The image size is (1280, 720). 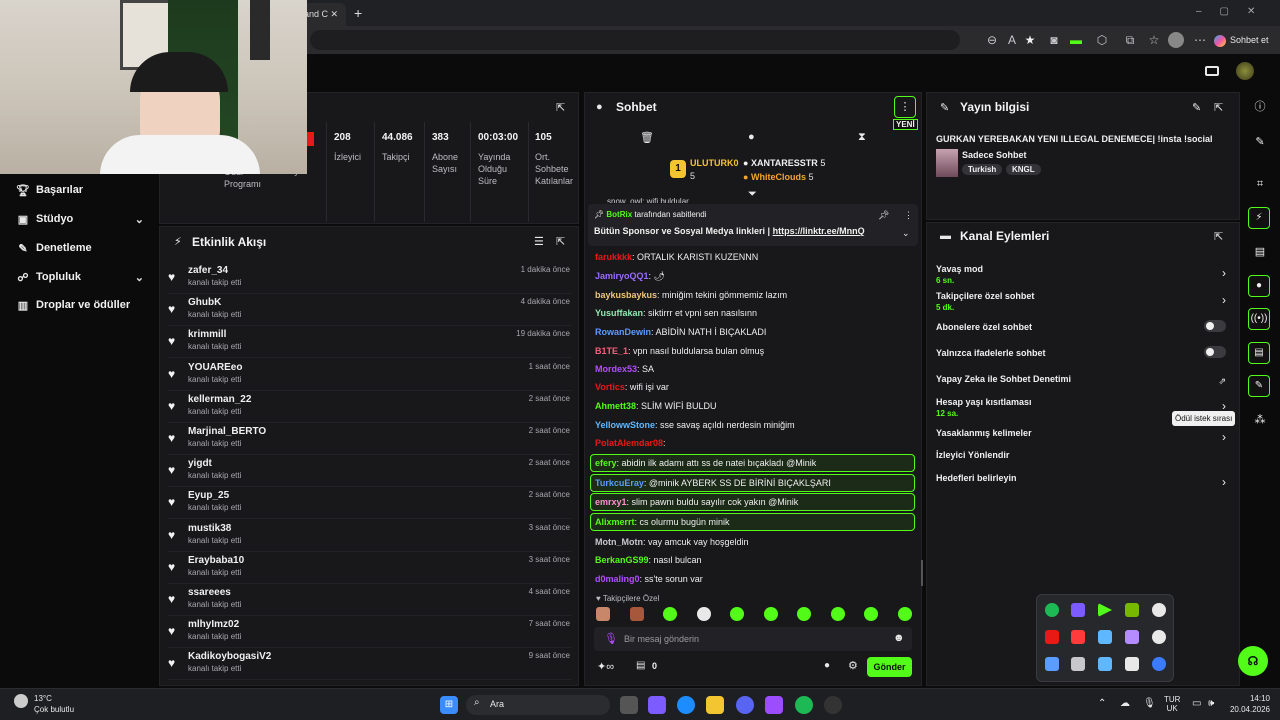 What do you see at coordinates (1084, 380) in the screenshot?
I see `channel-action-item: Yapay Zeka ile Sohbet Denetimi ⇗` at bounding box center [1084, 380].